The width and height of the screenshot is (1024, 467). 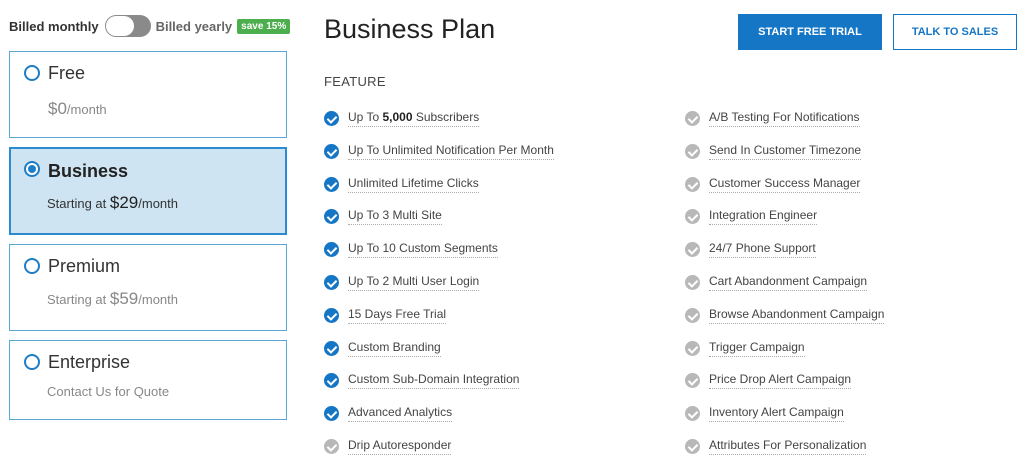 What do you see at coordinates (414, 282) in the screenshot?
I see `feature-label: Up To 2 Multi User Login` at bounding box center [414, 282].